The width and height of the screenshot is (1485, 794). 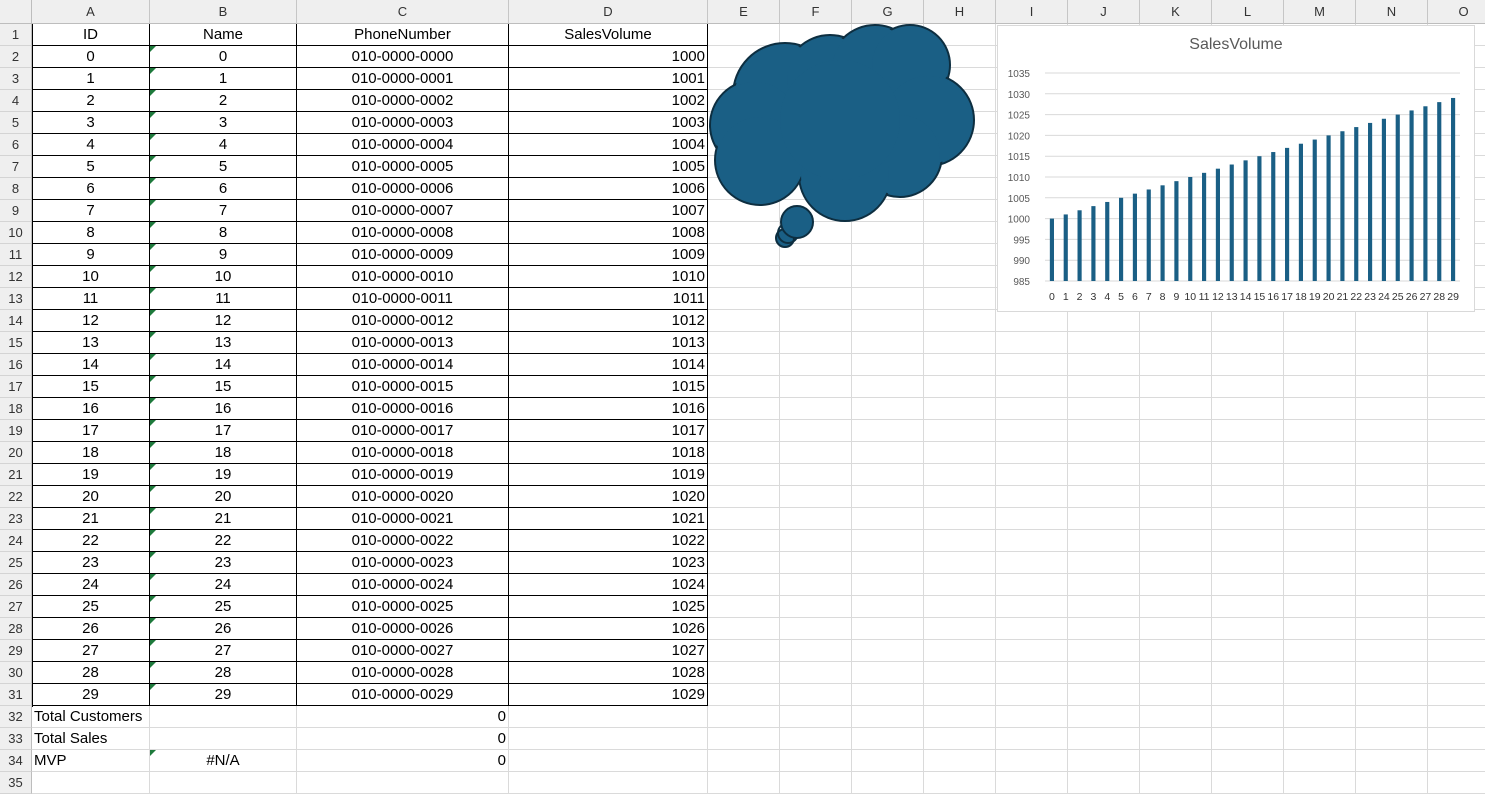 What do you see at coordinates (403, 739) in the screenshot?
I see `summary-value: 0` at bounding box center [403, 739].